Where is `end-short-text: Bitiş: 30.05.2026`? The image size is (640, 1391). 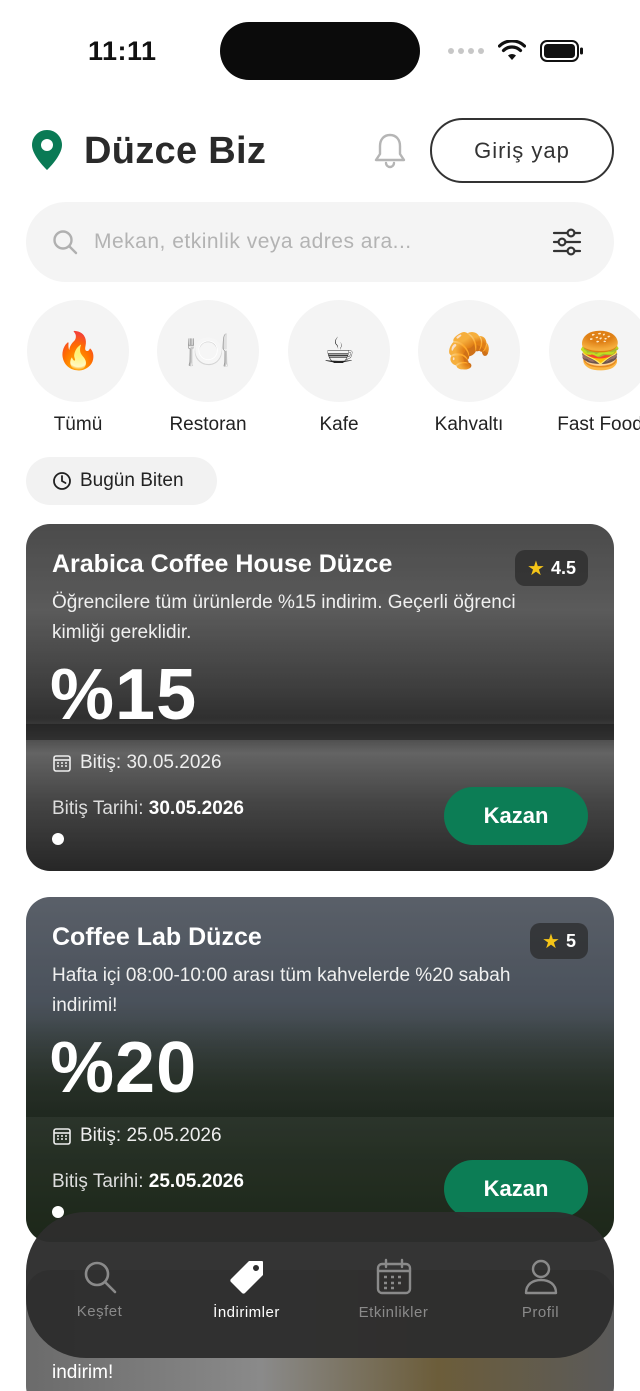 end-short-text: Bitiş: 30.05.2026 is located at coordinates (151, 762).